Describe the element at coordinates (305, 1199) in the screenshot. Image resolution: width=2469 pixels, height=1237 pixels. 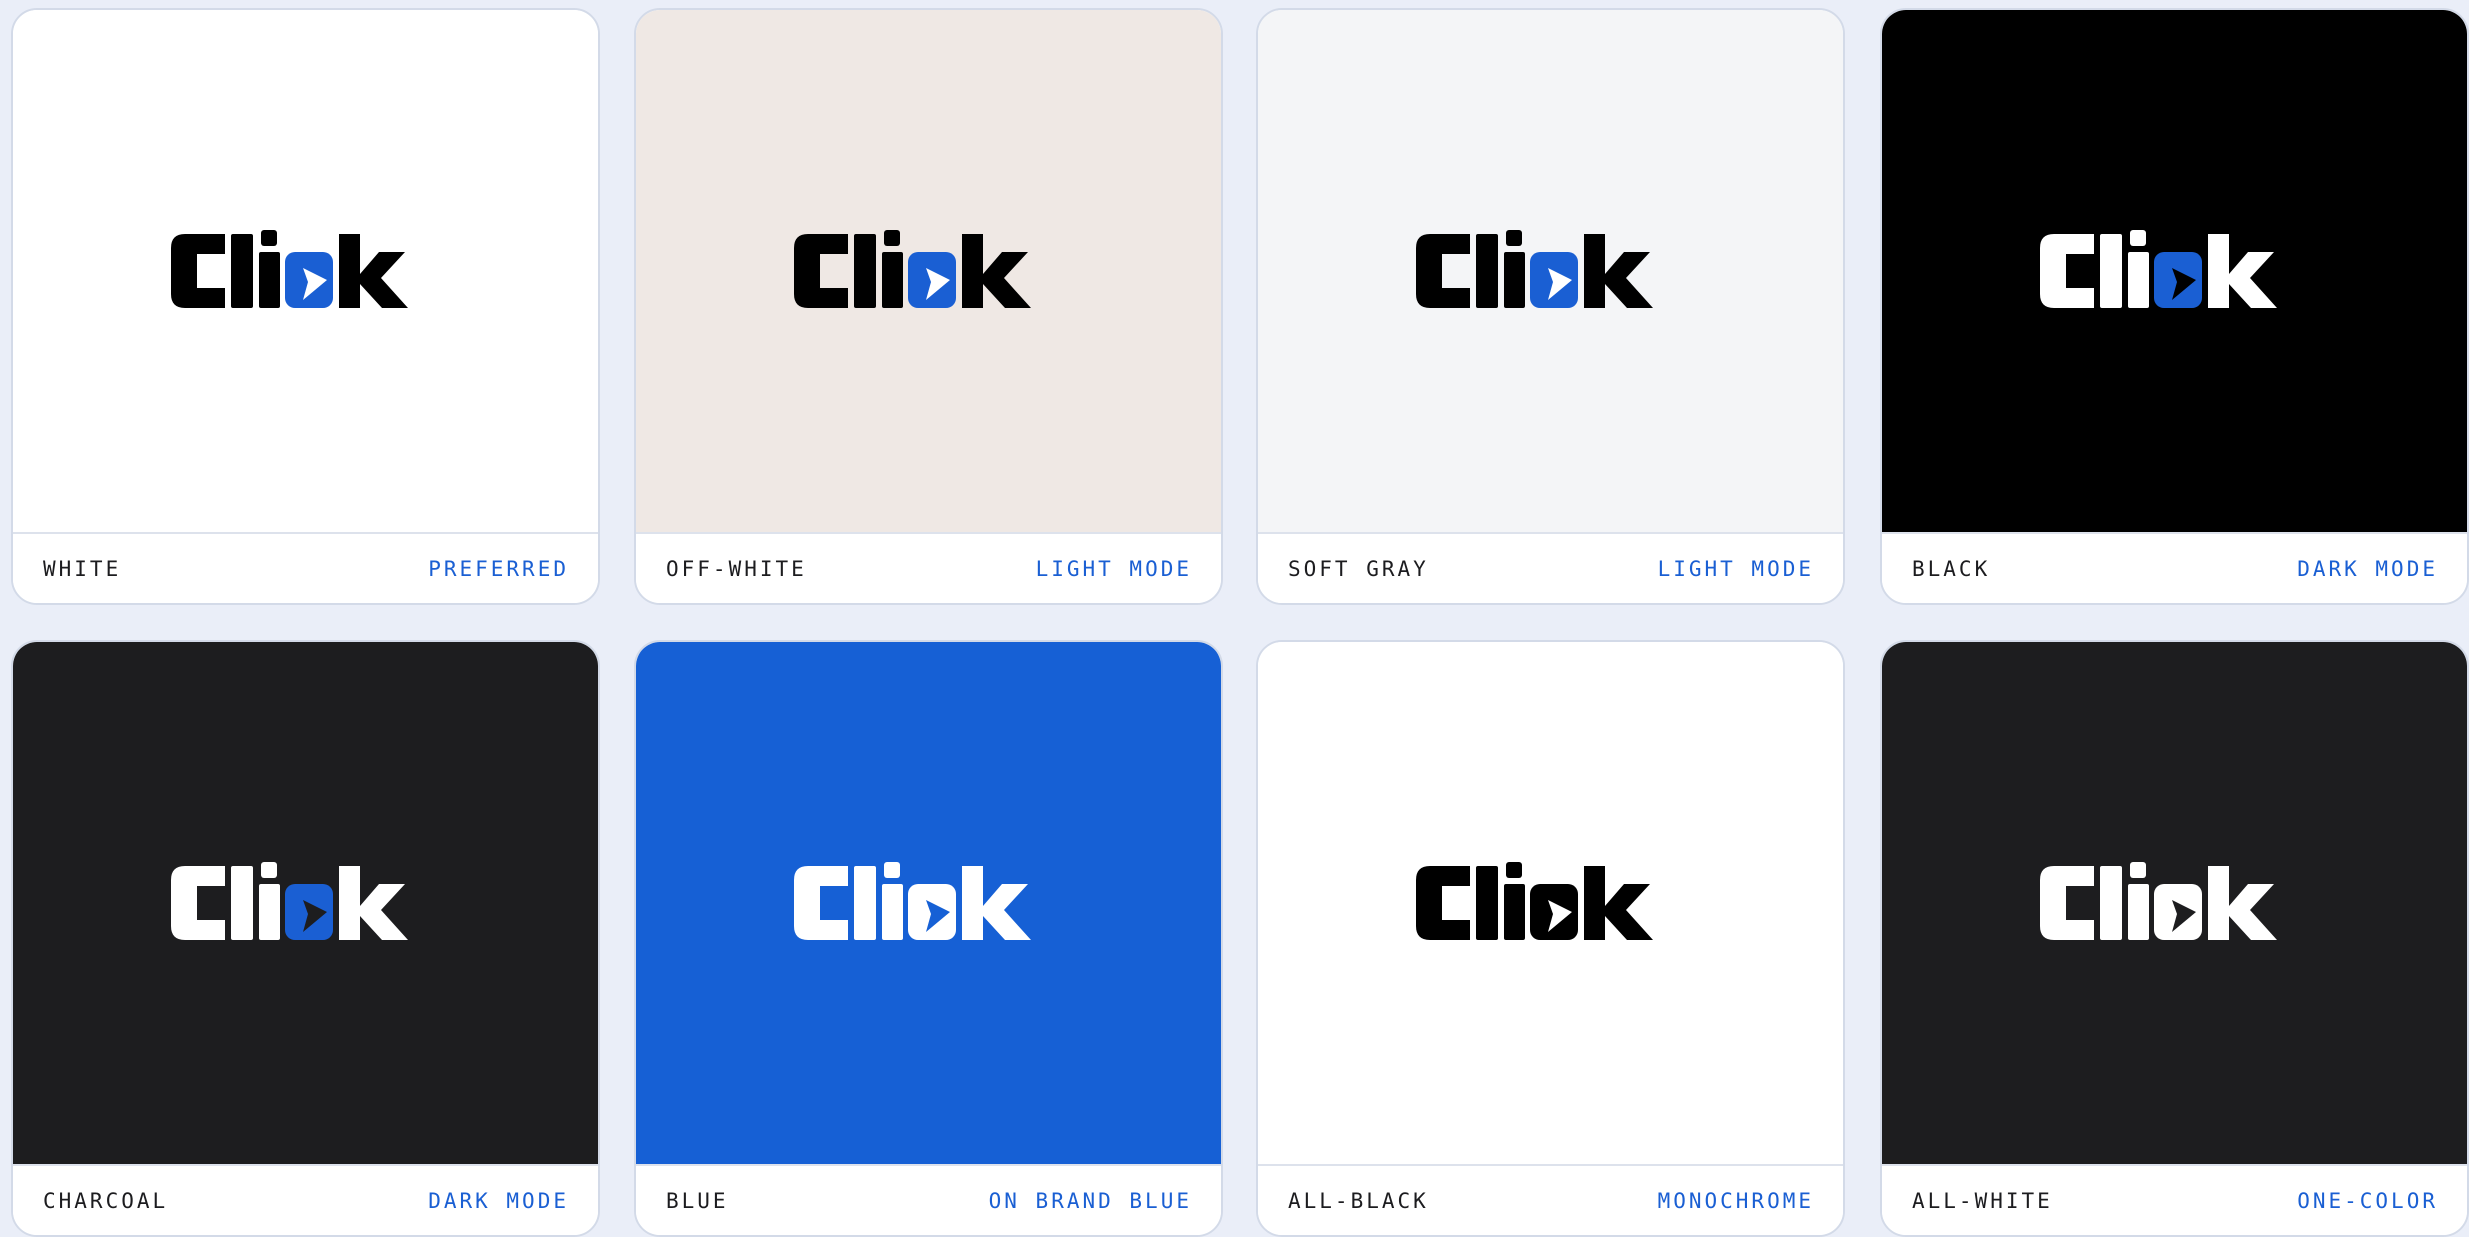
I see `swatch-footer: CHARCOAL DARK MODE` at that location.